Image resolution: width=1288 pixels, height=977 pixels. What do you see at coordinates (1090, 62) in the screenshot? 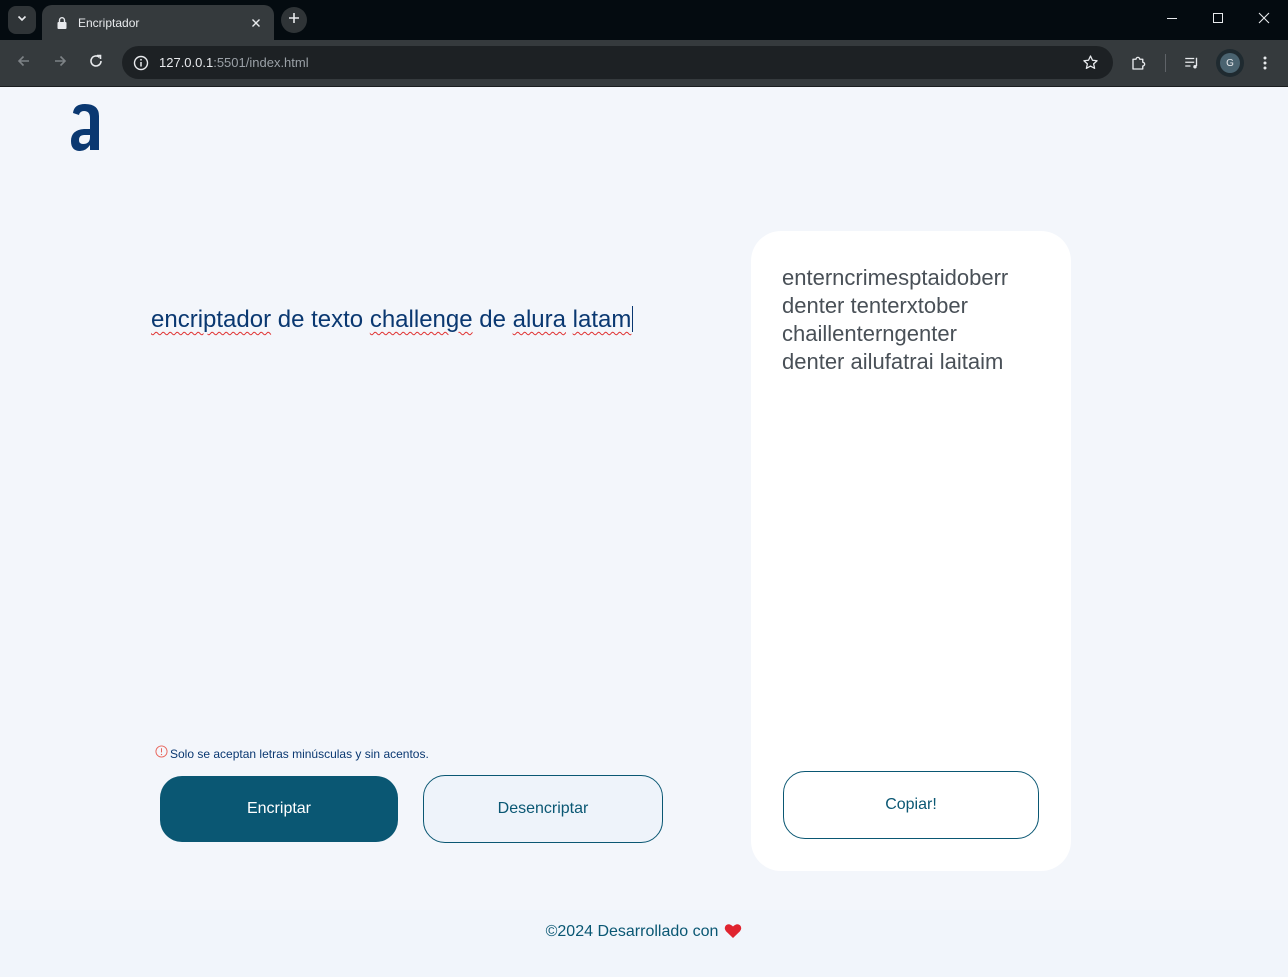
I see `star-icon` at bounding box center [1090, 62].